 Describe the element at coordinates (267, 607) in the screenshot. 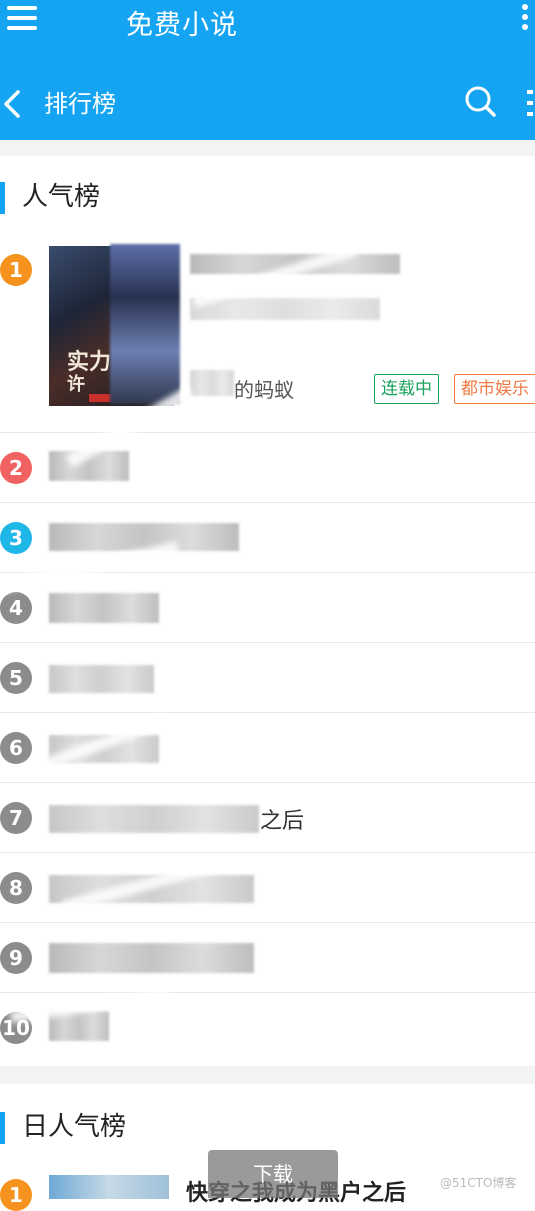

I see `list-item: 4` at that location.